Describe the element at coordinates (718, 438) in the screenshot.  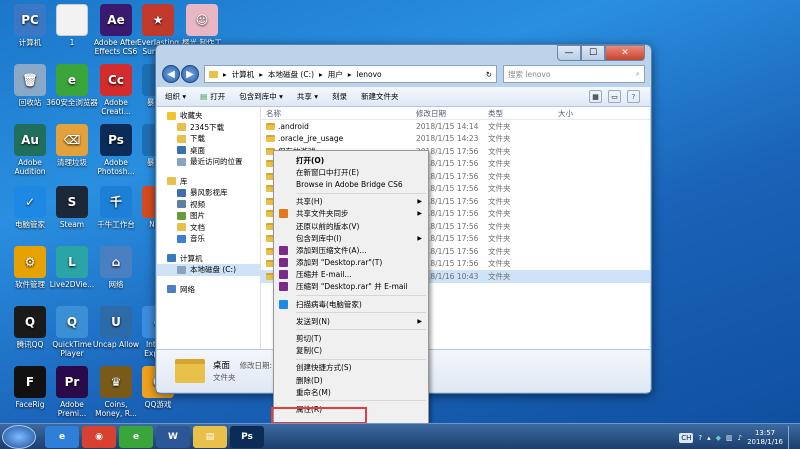
I see `shield-tray-icon: ◆` at that location.